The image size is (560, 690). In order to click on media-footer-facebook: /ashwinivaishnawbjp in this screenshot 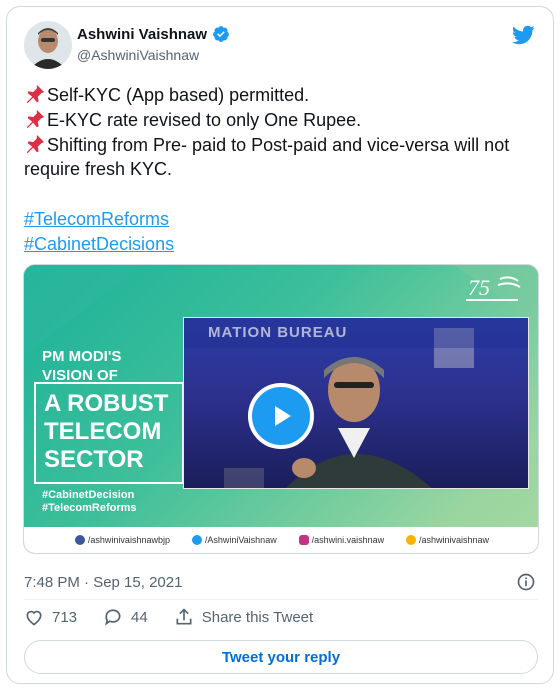, I will do `click(122, 540)`.